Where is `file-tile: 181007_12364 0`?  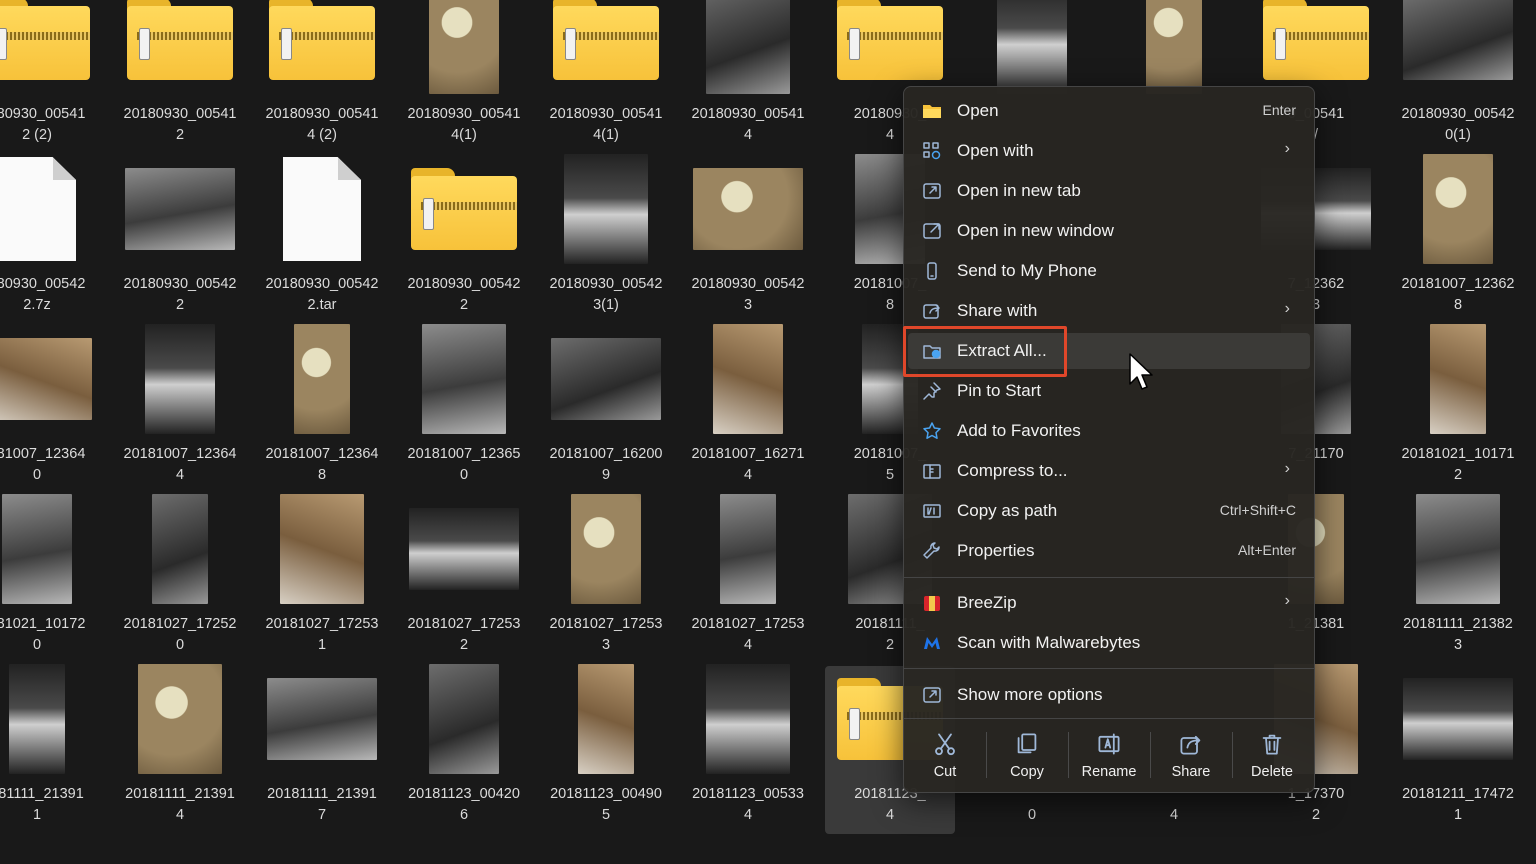
file-tile: 181007_12364 0 is located at coordinates (51, 410).